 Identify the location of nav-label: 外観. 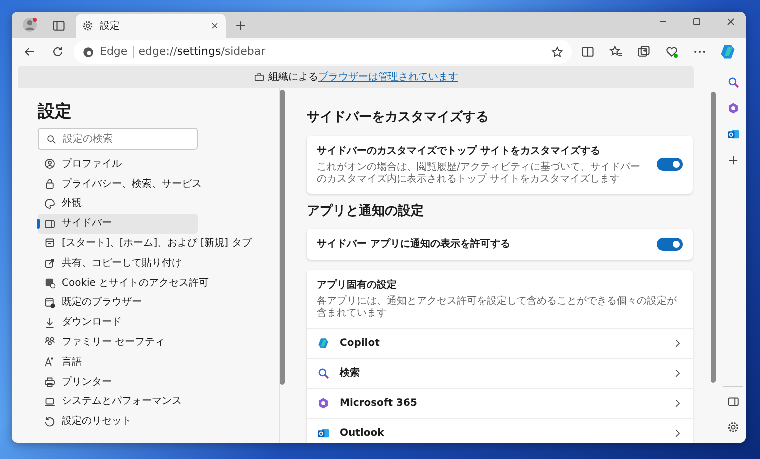
(72, 204).